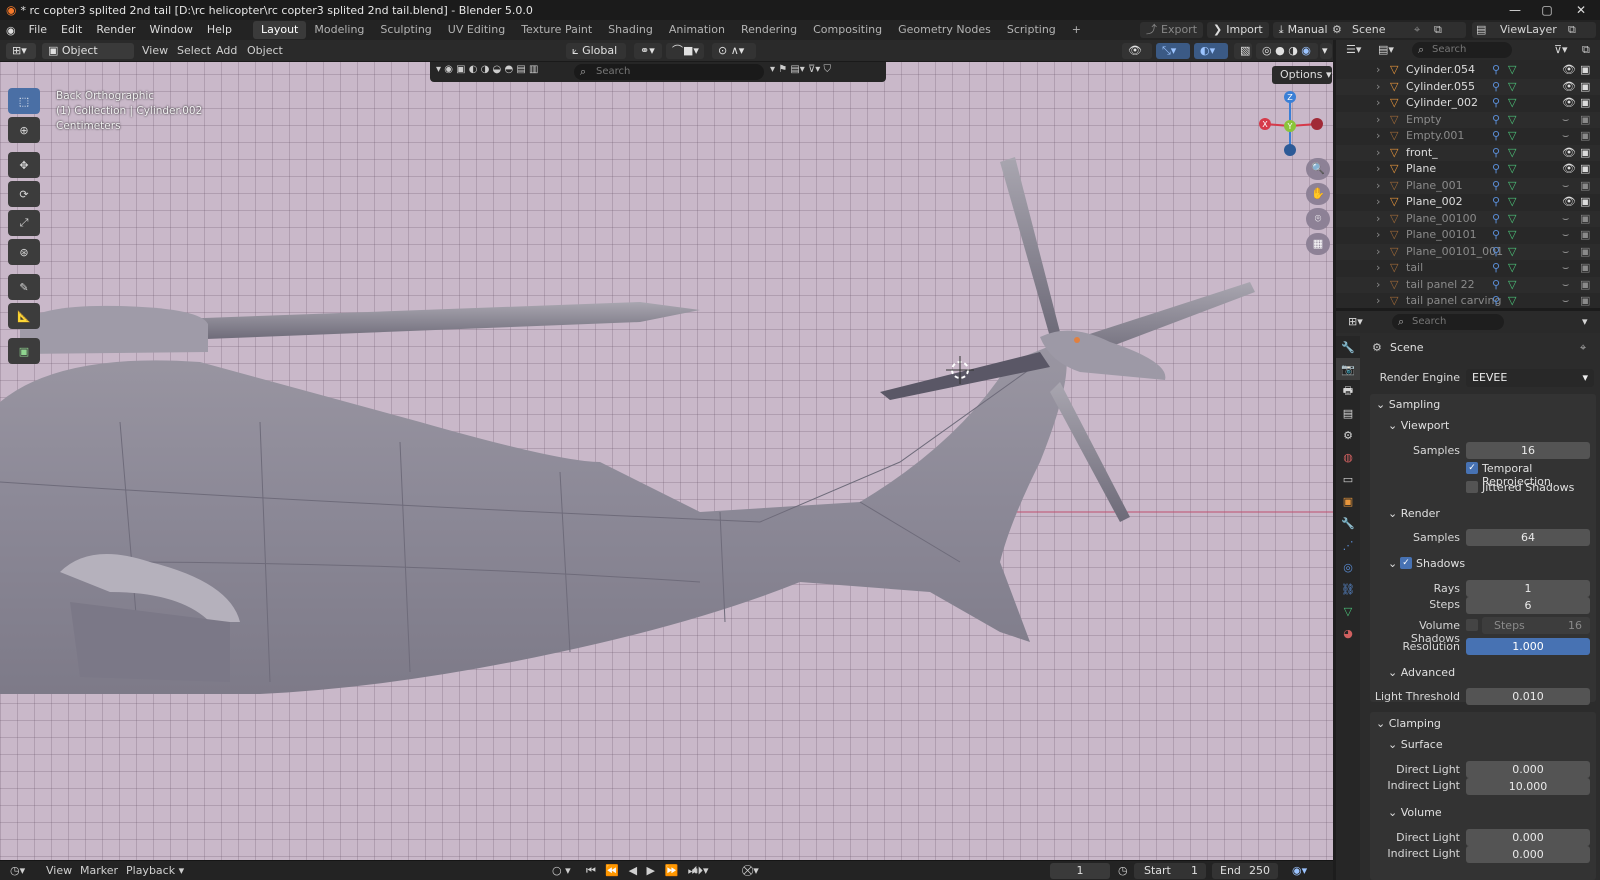 The height and width of the screenshot is (880, 1600). I want to click on outliner-row: › ▽ Plane_001 ⚲ ▽ ⌣ ▣, so click(1468, 185).